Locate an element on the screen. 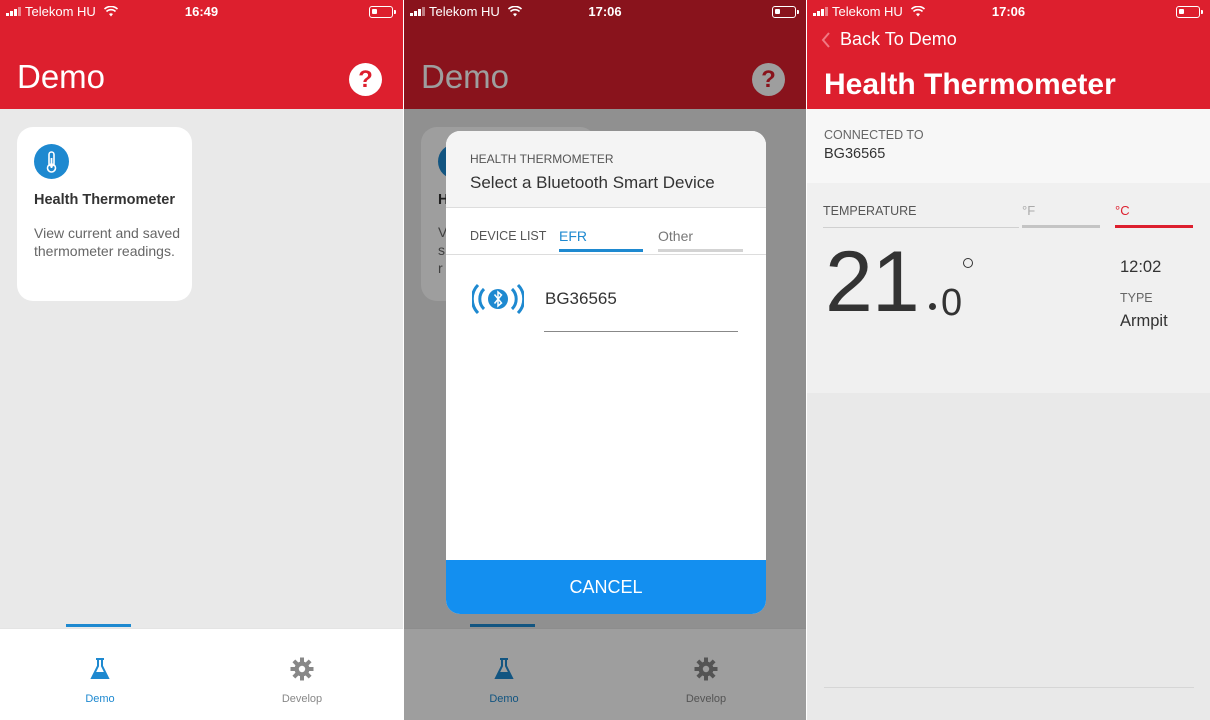 The width and height of the screenshot is (1210, 720). device-name: BG36565 is located at coordinates (581, 298).